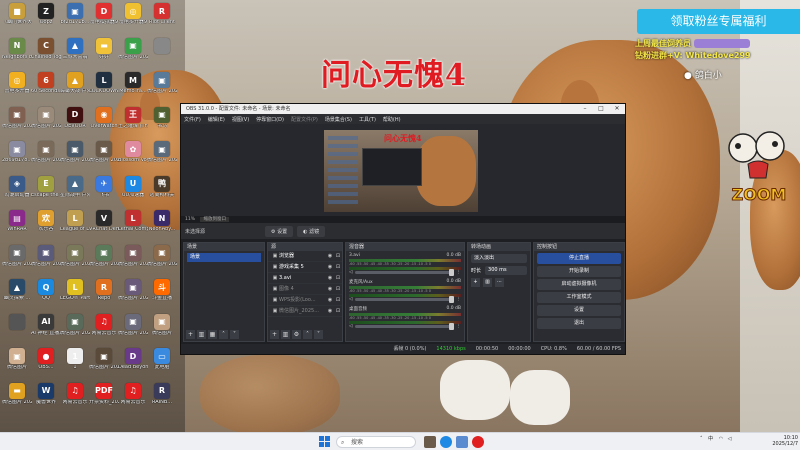 This screenshot has width=800, height=450. What do you see at coordinates (475, 282) in the screenshot?
I see `add-transition-icon: +` at bounding box center [475, 282].